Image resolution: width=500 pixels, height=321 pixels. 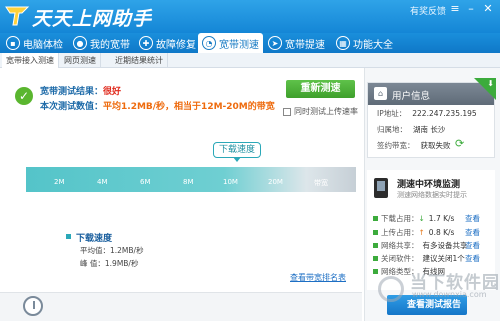 What do you see at coordinates (471, 9) in the screenshot?
I see `minimize-icon: –` at bounding box center [471, 9].